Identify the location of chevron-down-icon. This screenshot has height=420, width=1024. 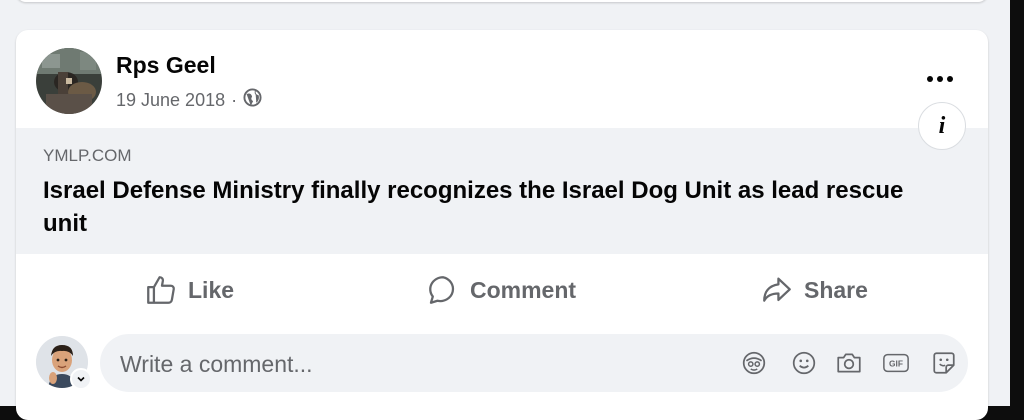
(81, 379).